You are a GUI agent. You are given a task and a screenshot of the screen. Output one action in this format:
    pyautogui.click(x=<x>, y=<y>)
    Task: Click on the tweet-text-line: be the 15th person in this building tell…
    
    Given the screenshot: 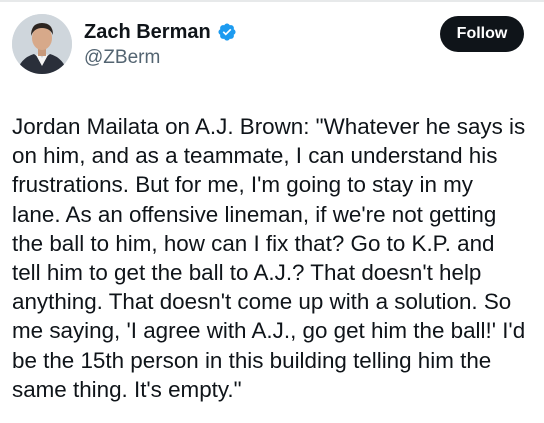 What is the action you would take?
    pyautogui.click(x=252, y=360)
    